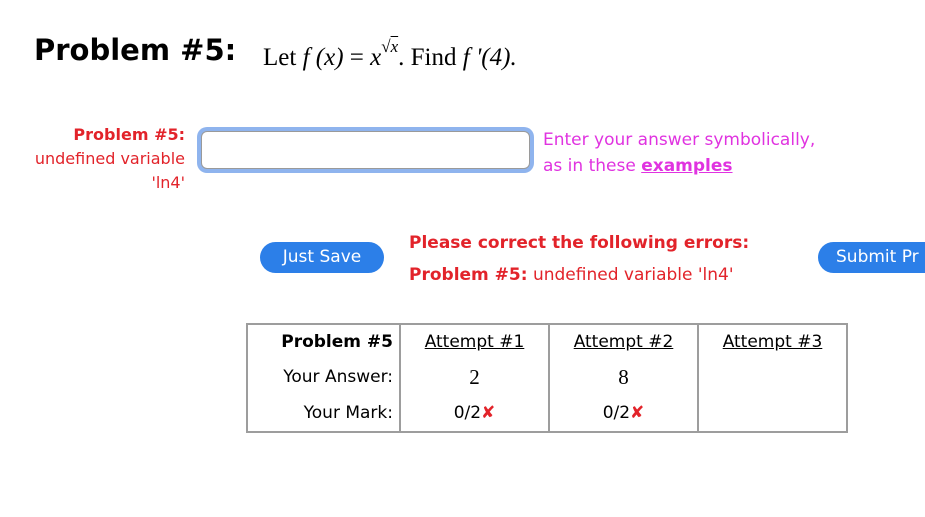 The height and width of the screenshot is (517, 925). I want to click on attempt-1-header: Attempt #1, so click(475, 341).